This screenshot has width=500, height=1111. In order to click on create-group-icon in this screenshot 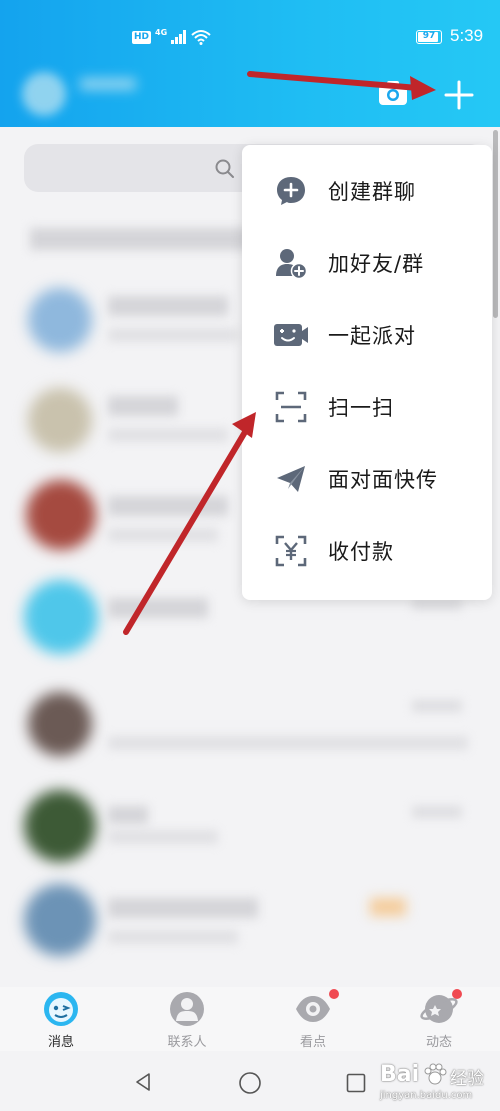, I will do `click(291, 191)`.